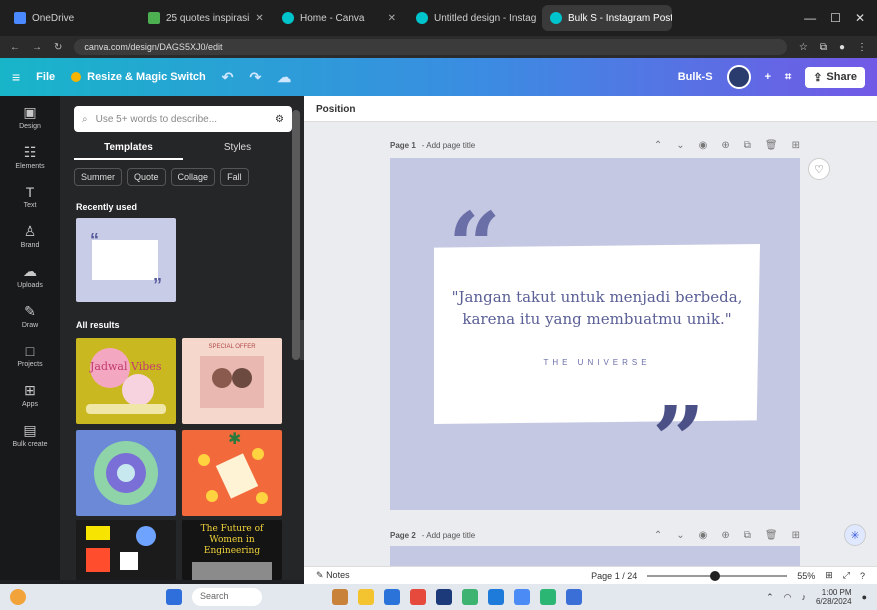 The image size is (877, 610). Describe the element at coordinates (71, 18) in the screenshot. I see `tab-onedrive: OneDrive` at that location.